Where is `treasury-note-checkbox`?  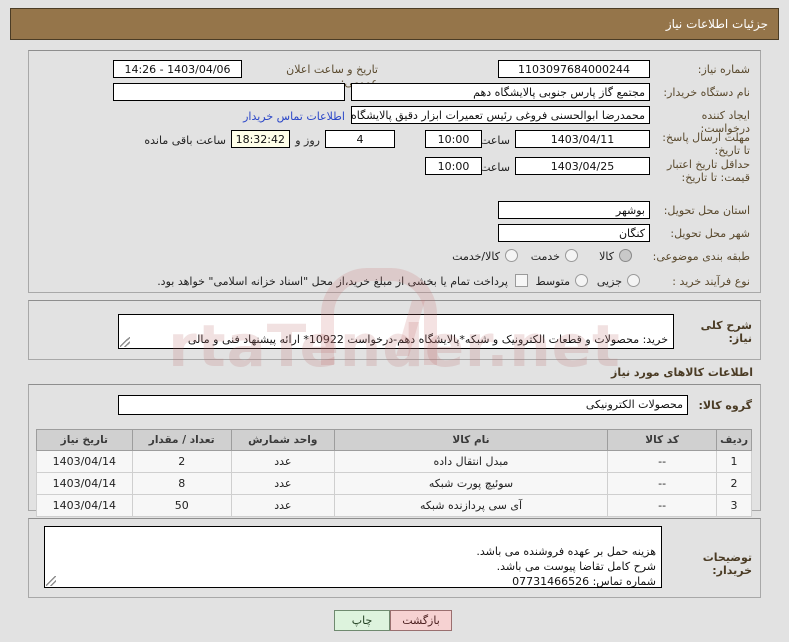 treasury-note-checkbox is located at coordinates (521, 280).